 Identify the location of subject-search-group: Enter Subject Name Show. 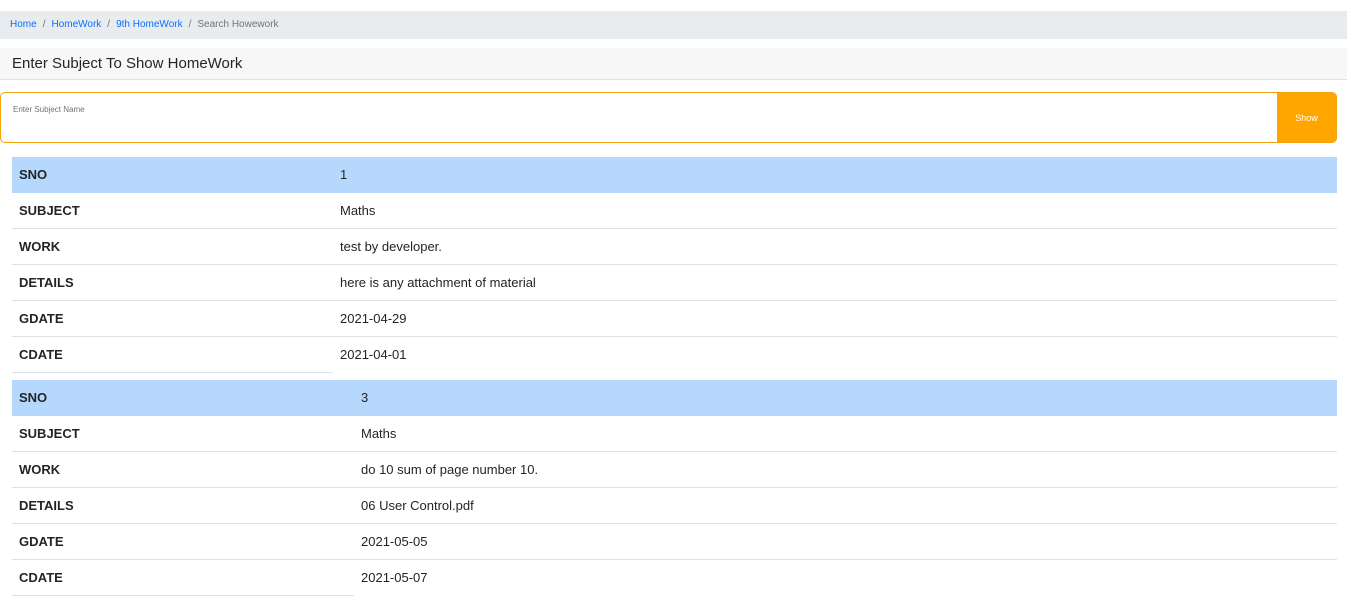
(668, 117).